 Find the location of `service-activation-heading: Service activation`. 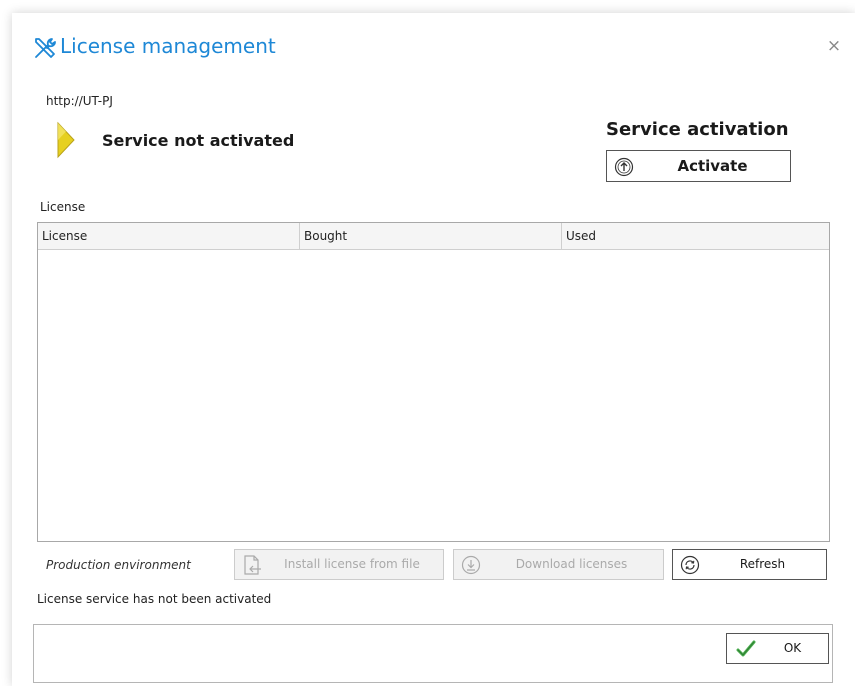

service-activation-heading: Service activation is located at coordinates (697, 129).